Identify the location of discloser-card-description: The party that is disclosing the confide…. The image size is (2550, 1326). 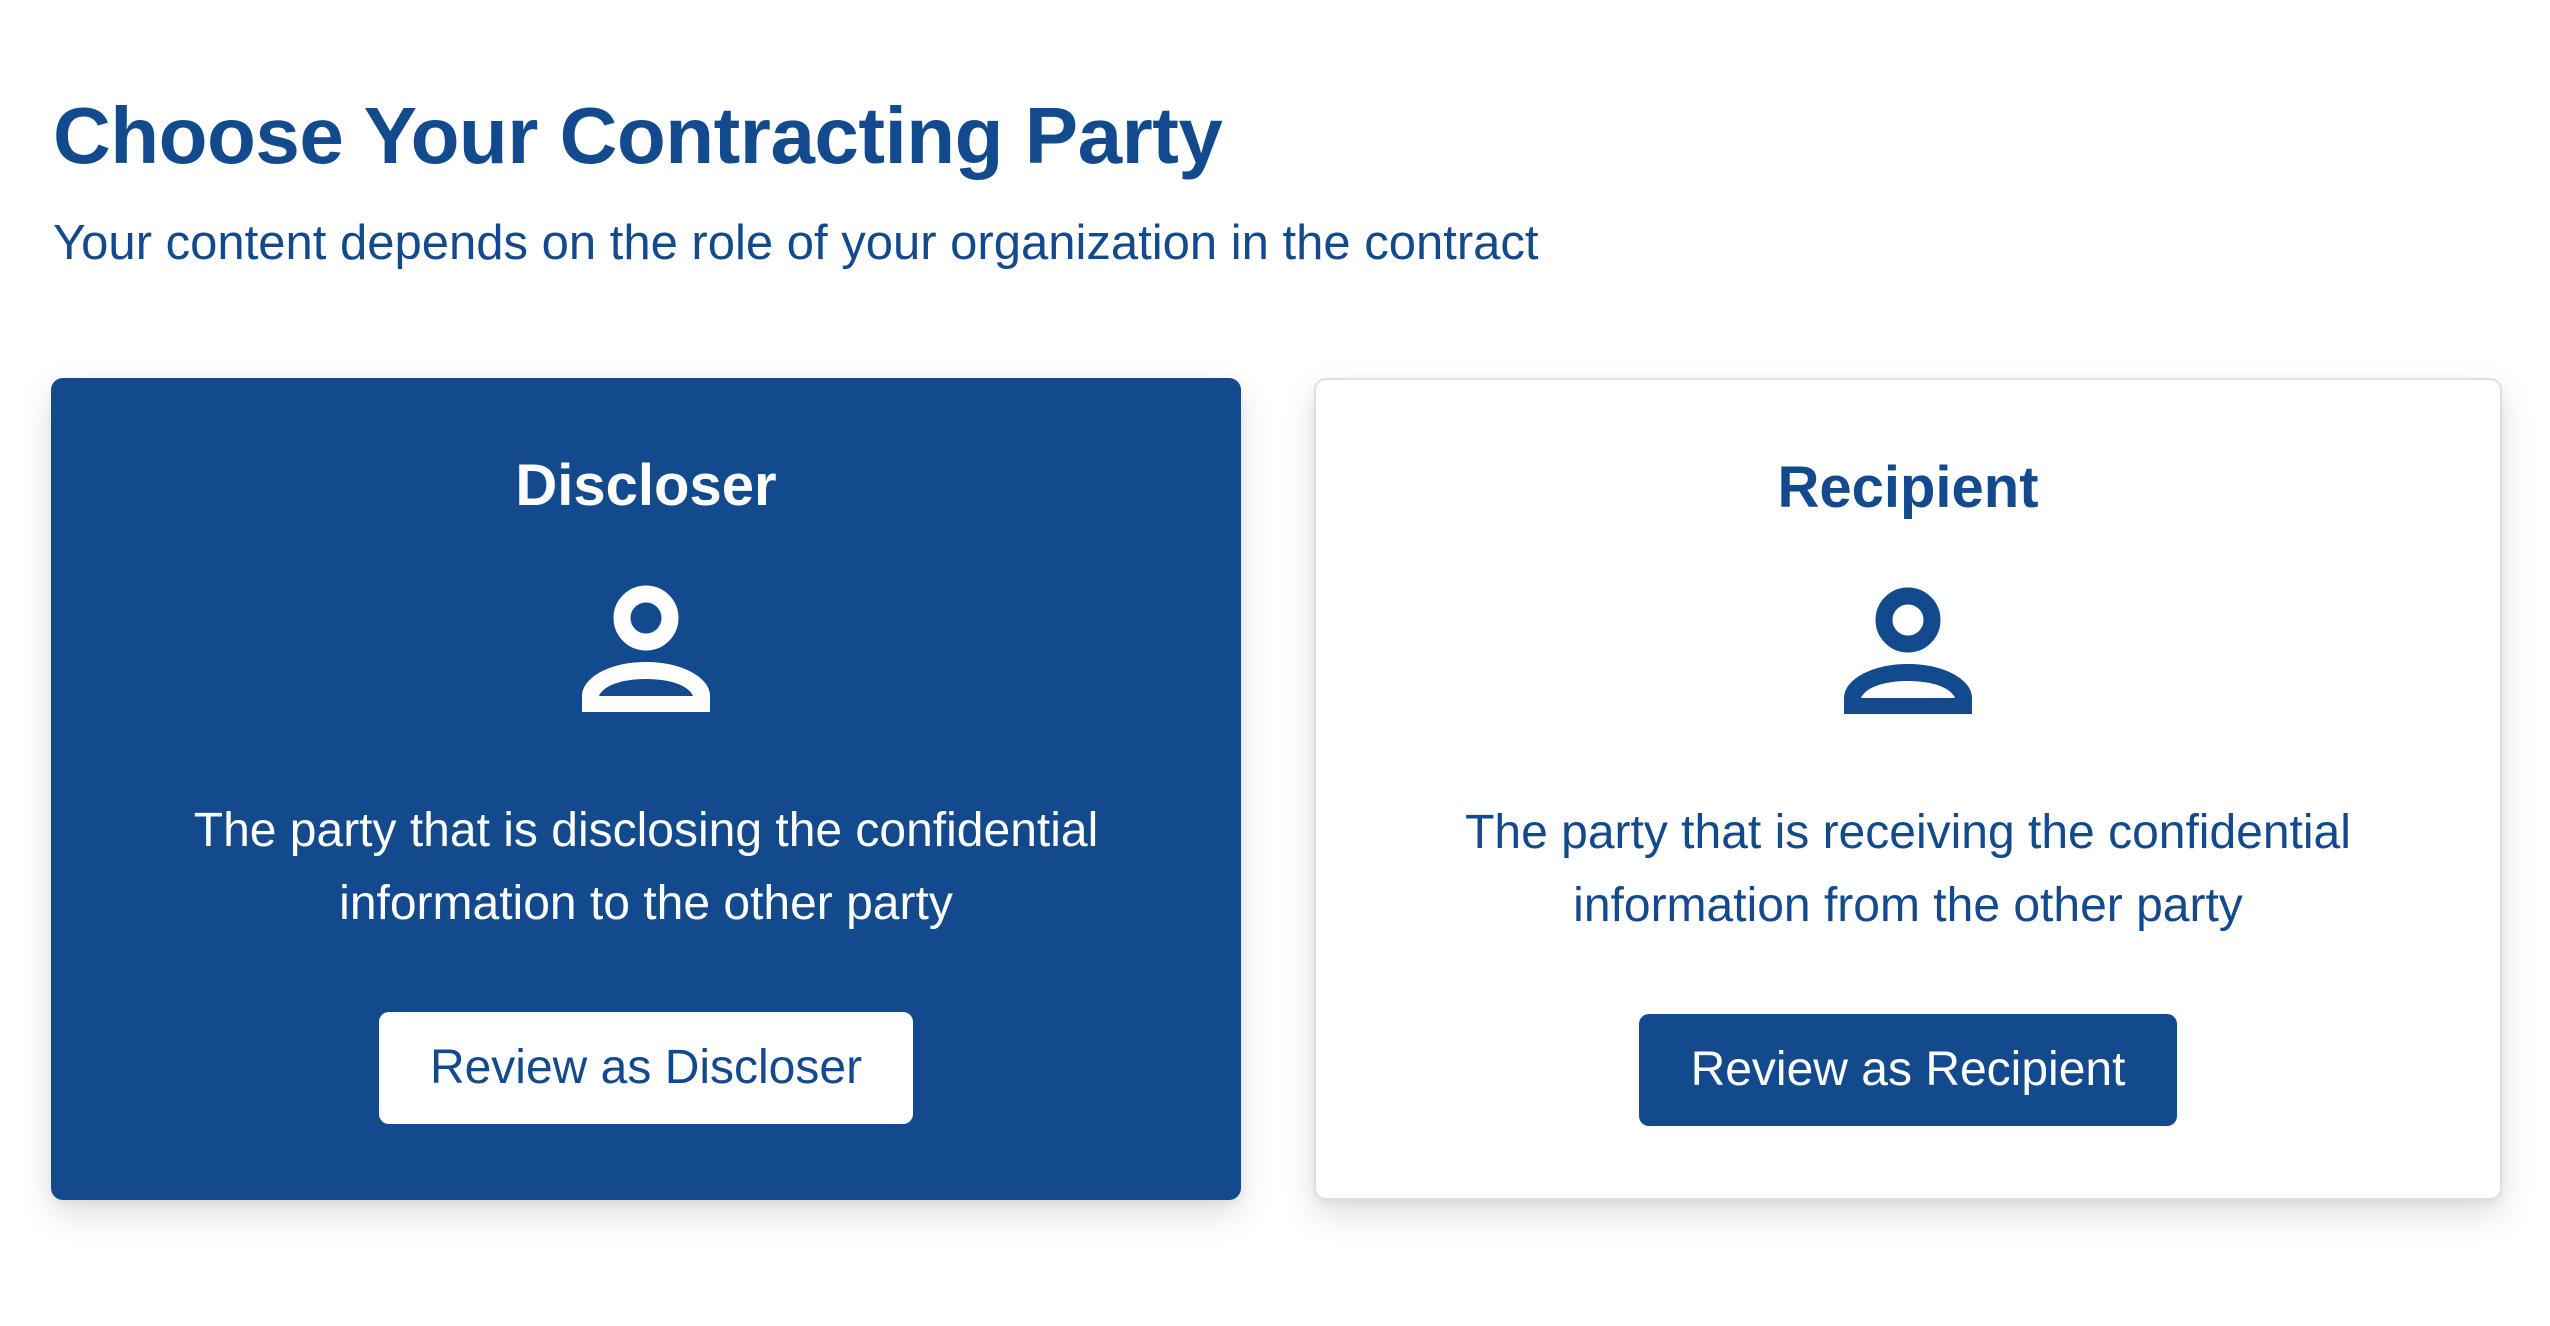
(646, 867).